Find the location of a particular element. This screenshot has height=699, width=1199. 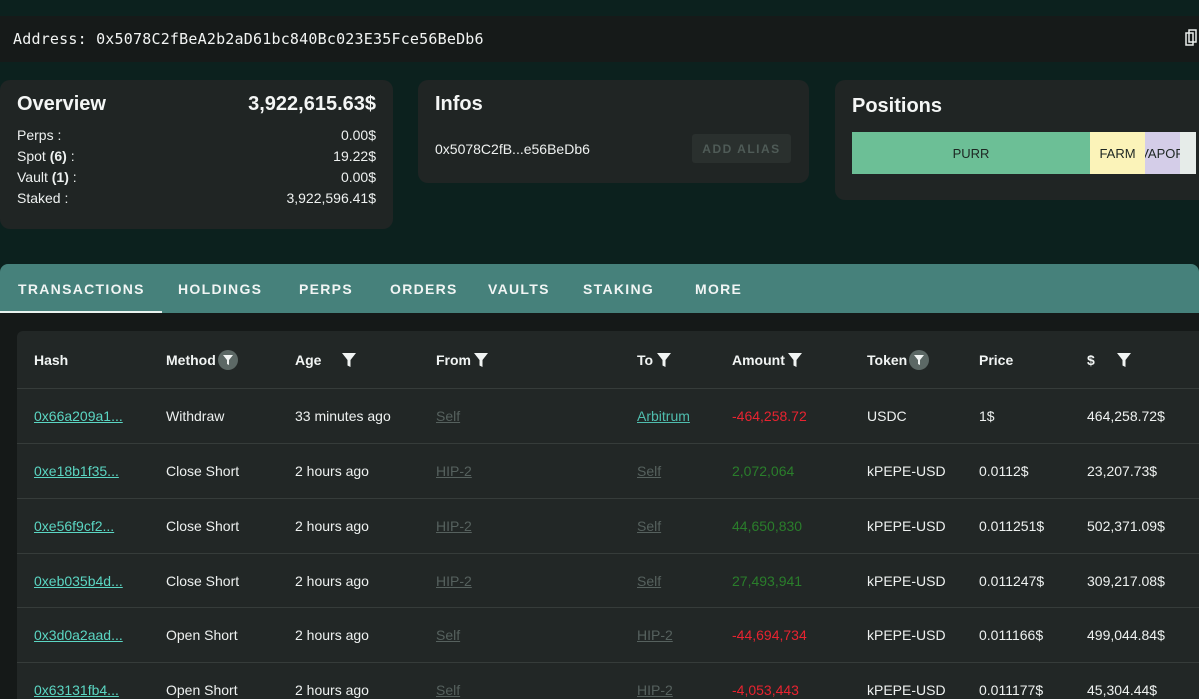

header-from: From is located at coordinates (462, 359).